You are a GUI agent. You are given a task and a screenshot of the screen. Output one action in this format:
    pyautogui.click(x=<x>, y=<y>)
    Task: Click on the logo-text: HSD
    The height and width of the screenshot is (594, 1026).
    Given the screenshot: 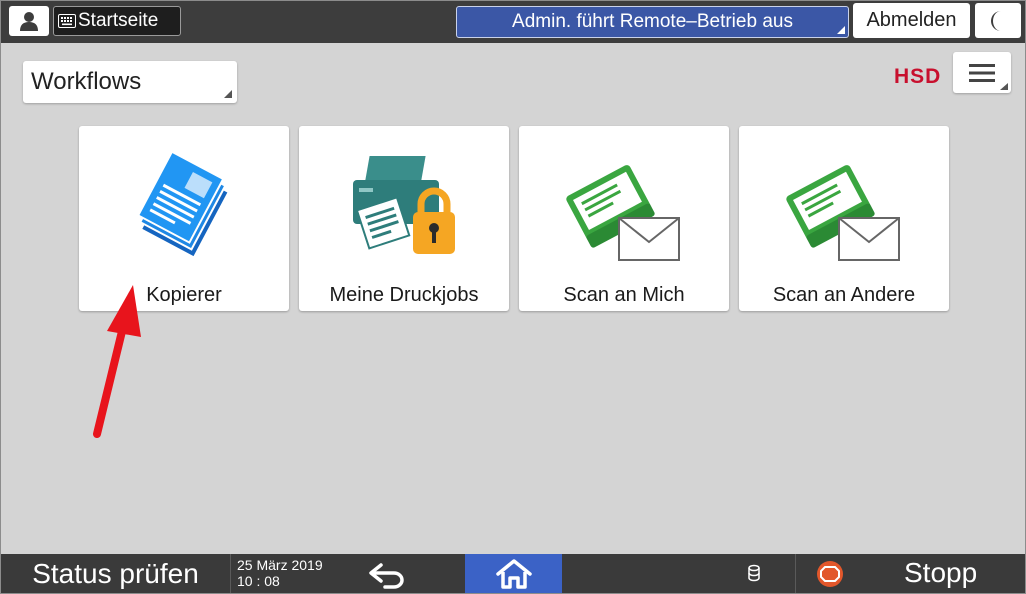 What is the action you would take?
    pyautogui.click(x=918, y=76)
    